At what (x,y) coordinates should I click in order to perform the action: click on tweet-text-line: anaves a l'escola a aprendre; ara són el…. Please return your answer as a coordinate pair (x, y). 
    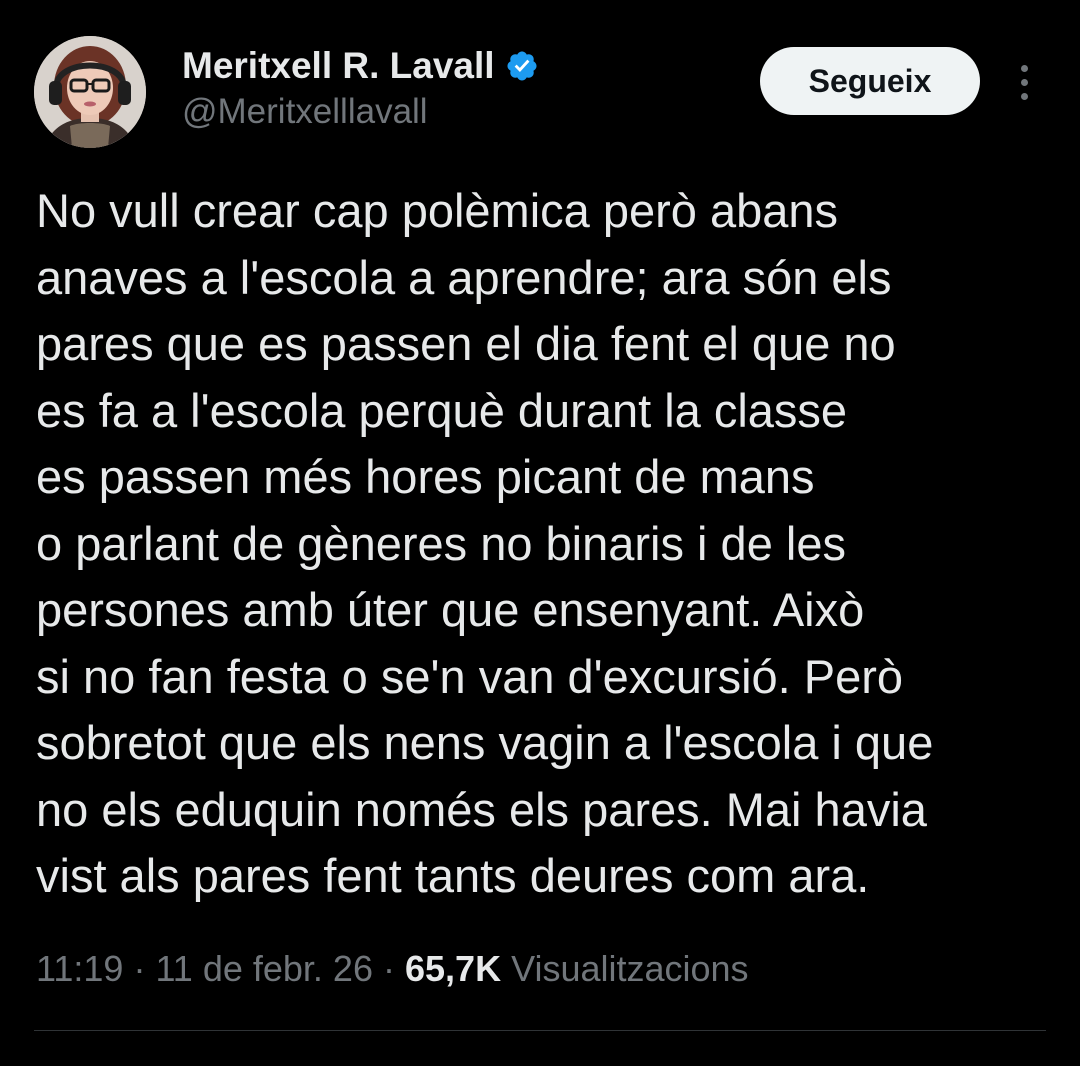
    Looking at the image, I should click on (464, 277).